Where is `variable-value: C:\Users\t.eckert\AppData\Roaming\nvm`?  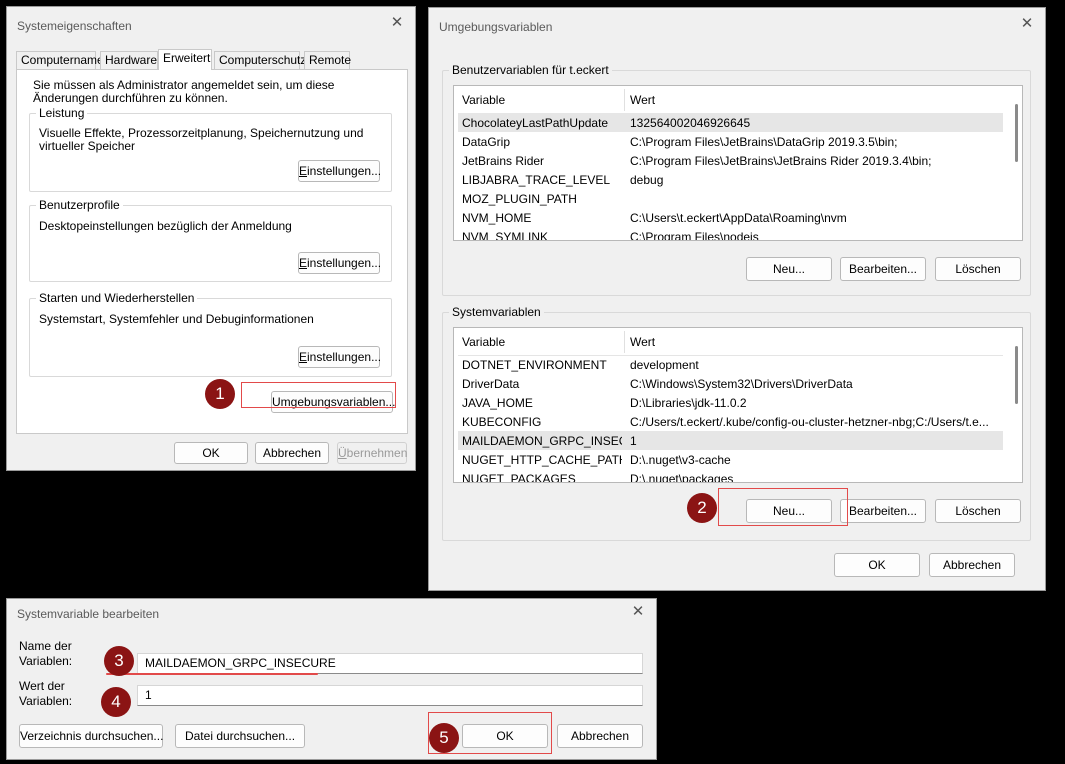 variable-value: C:\Users\t.eckert\AppData\Roaming\nvm is located at coordinates (738, 218).